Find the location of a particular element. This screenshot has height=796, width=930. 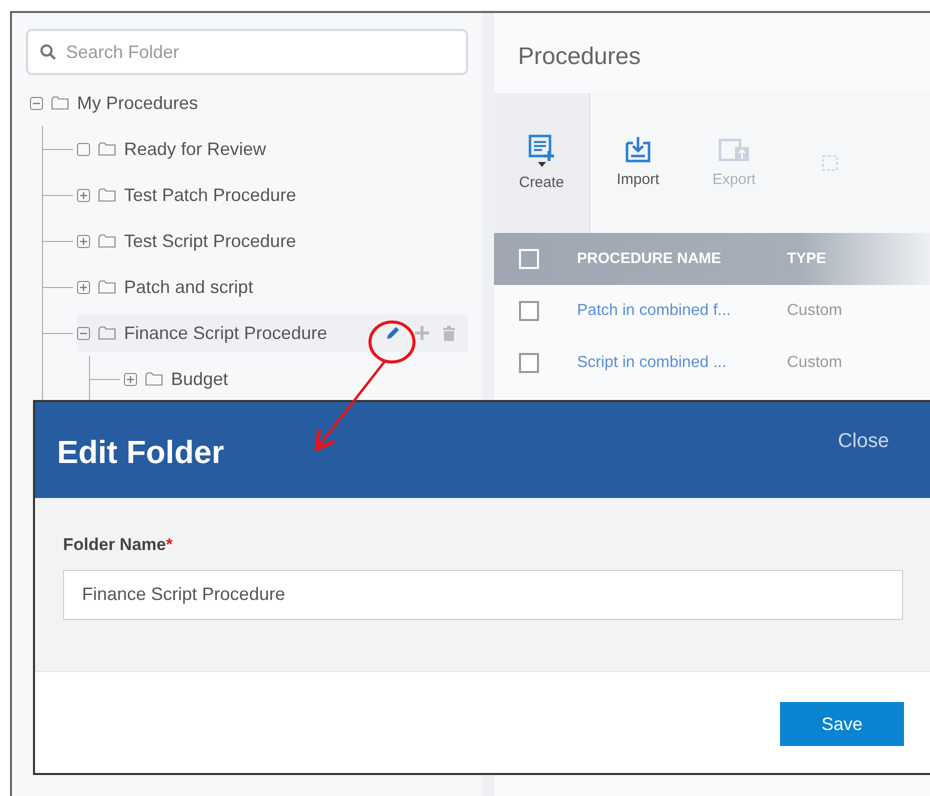

page-title: Procedures is located at coordinates (579, 57).